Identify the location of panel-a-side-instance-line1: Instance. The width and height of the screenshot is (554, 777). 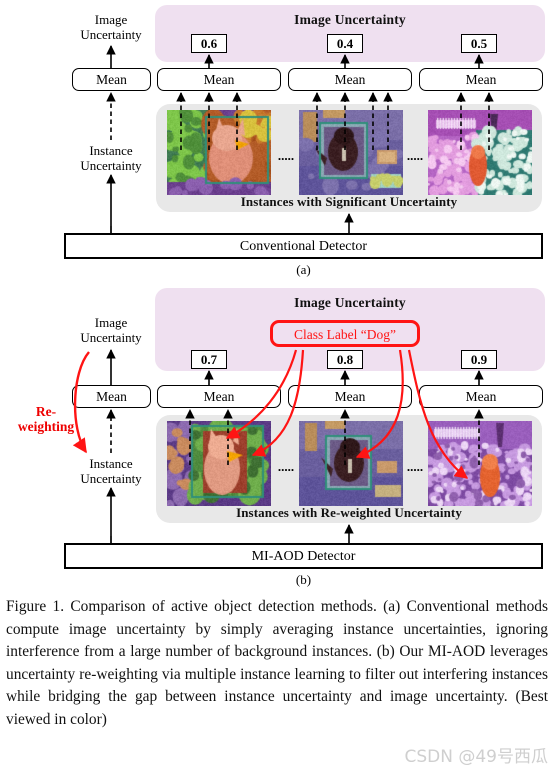
(111, 150).